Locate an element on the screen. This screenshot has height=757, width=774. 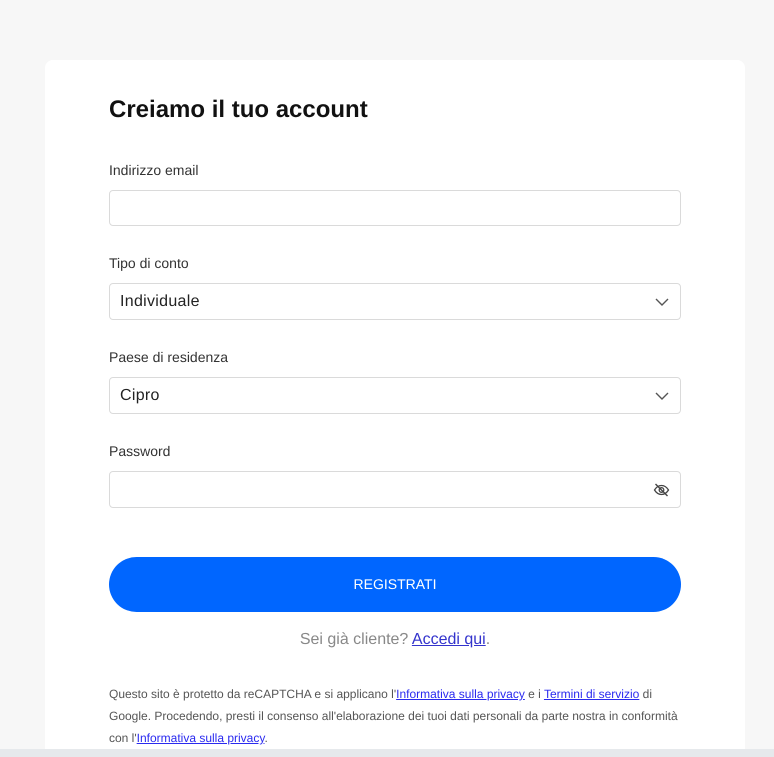
email-field is located at coordinates (395, 208).